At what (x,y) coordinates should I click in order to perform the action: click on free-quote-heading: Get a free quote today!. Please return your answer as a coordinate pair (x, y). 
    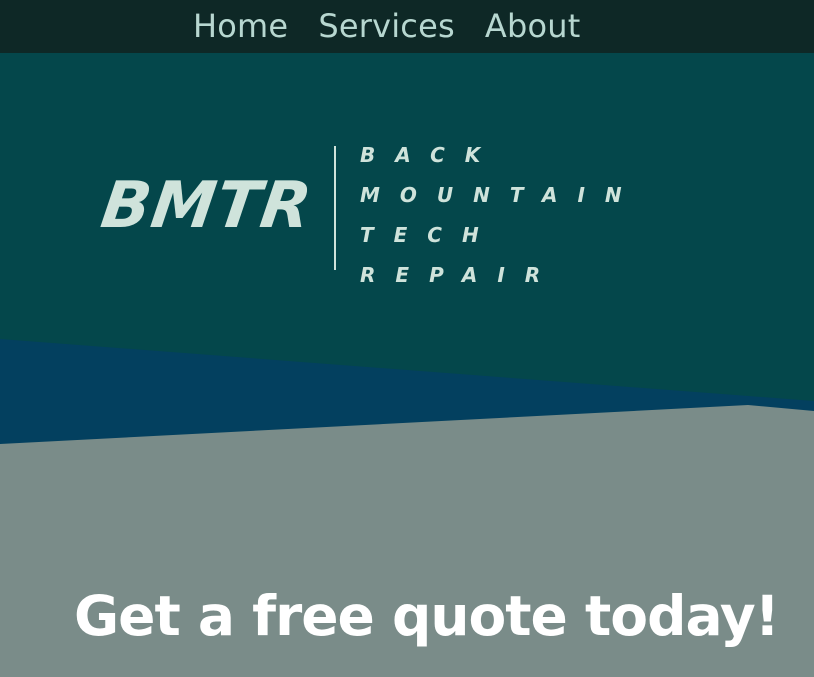
    Looking at the image, I should click on (427, 616).